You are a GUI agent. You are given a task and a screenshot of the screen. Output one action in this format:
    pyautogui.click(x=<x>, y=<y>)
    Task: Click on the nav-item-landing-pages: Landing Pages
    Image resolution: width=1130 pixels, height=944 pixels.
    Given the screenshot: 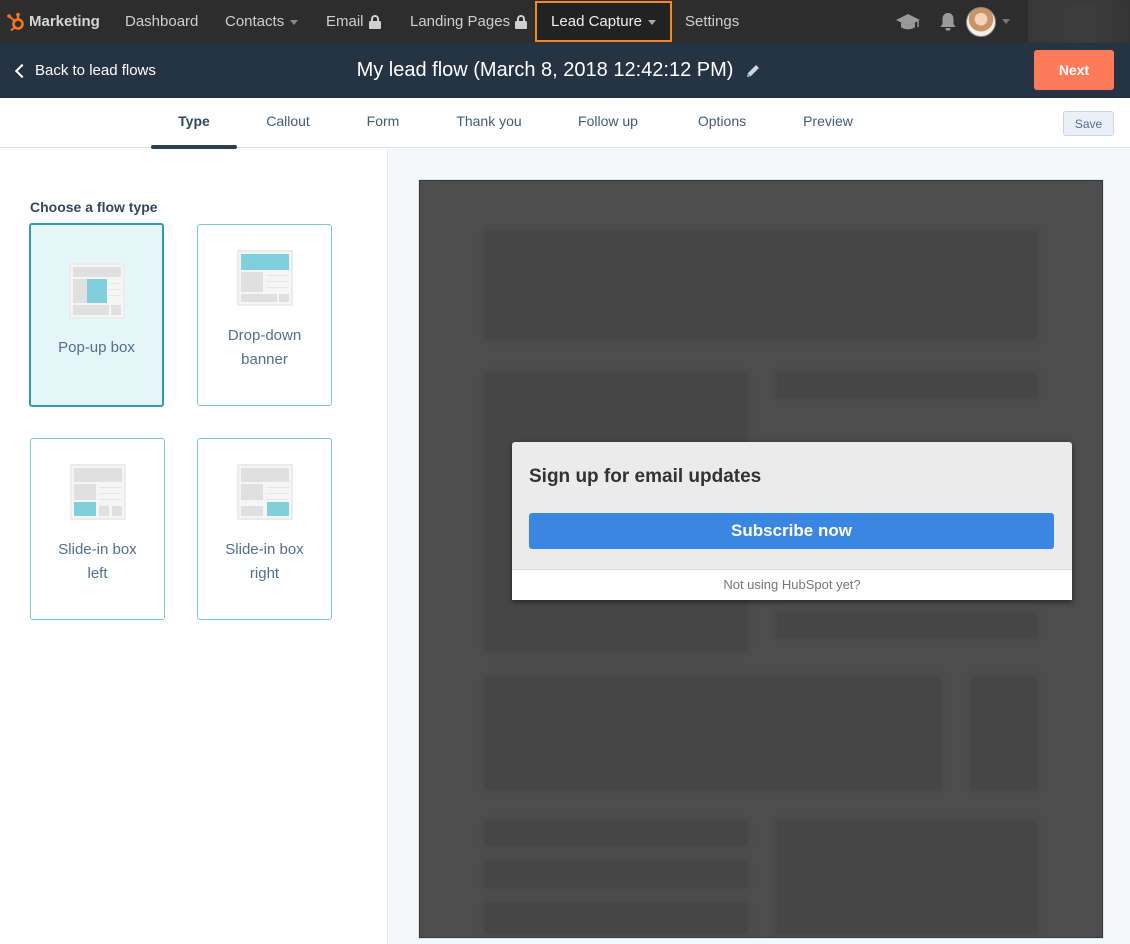 What is the action you would take?
    pyautogui.click(x=469, y=21)
    